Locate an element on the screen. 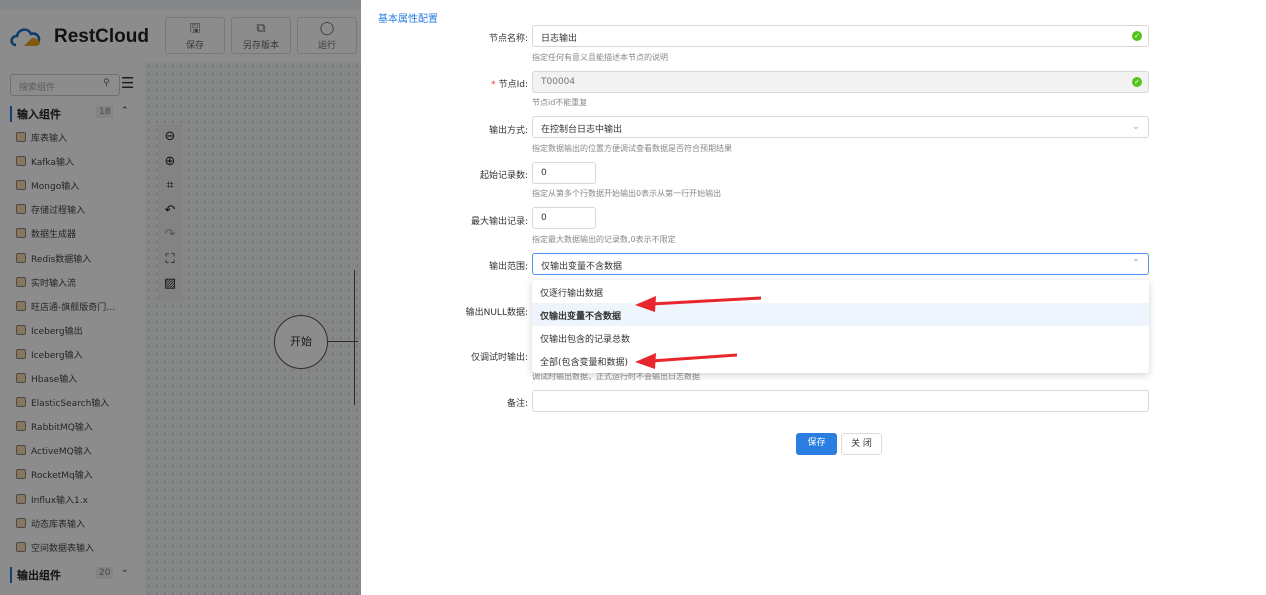 This screenshot has width=1266, height=595. scope-option: 仅逐行输出数据 is located at coordinates (840, 291).